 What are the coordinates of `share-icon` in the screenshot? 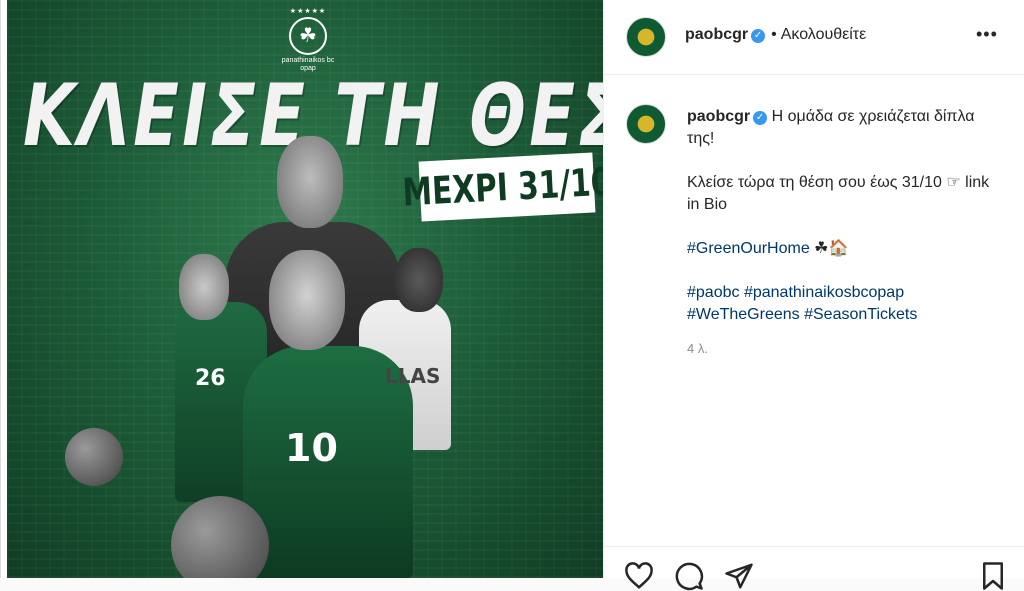 It's located at (739, 576).